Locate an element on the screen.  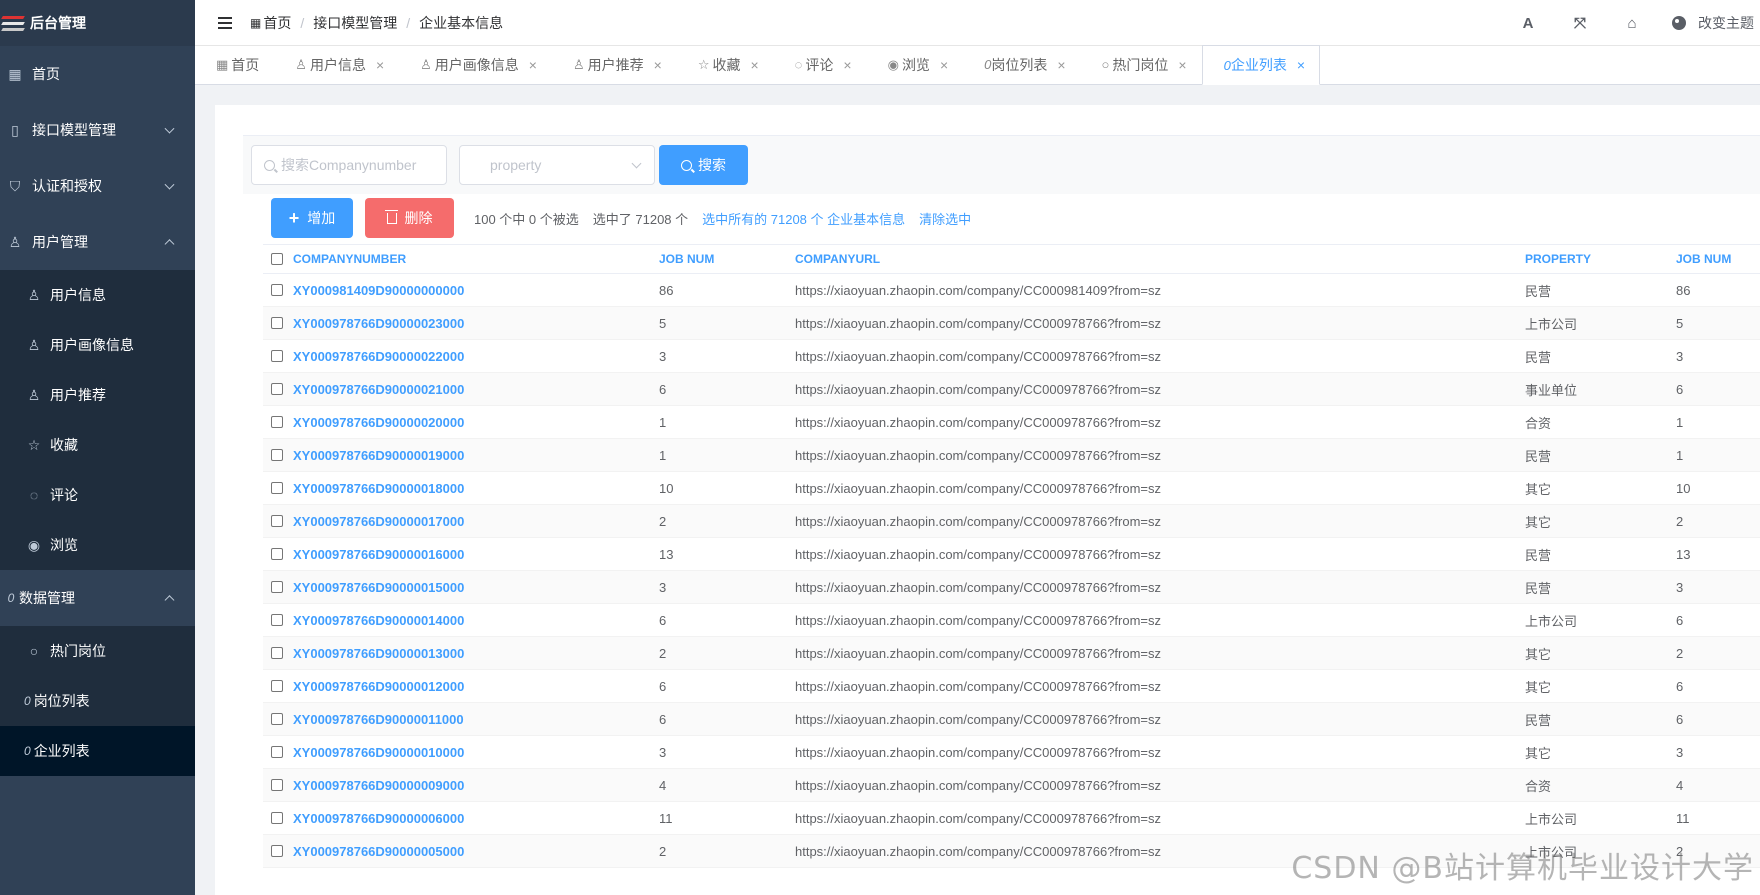
menu-toggle-icon is located at coordinates (225, 22).